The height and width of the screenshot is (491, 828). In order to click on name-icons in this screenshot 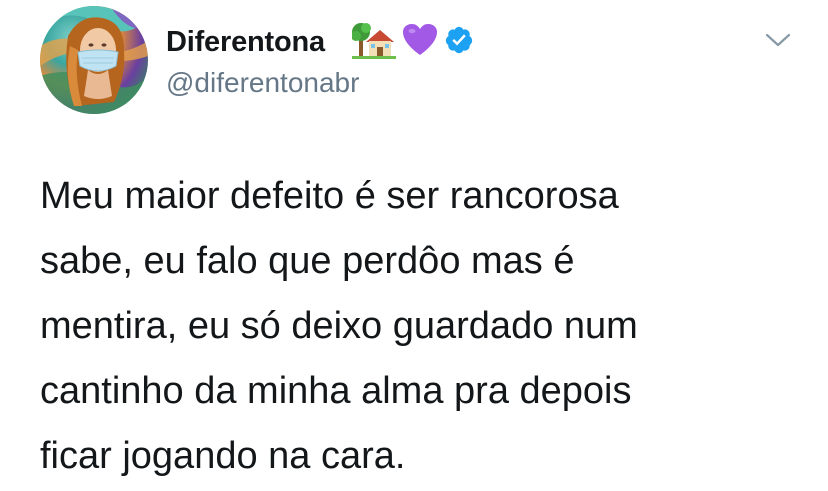, I will do `click(413, 40)`.